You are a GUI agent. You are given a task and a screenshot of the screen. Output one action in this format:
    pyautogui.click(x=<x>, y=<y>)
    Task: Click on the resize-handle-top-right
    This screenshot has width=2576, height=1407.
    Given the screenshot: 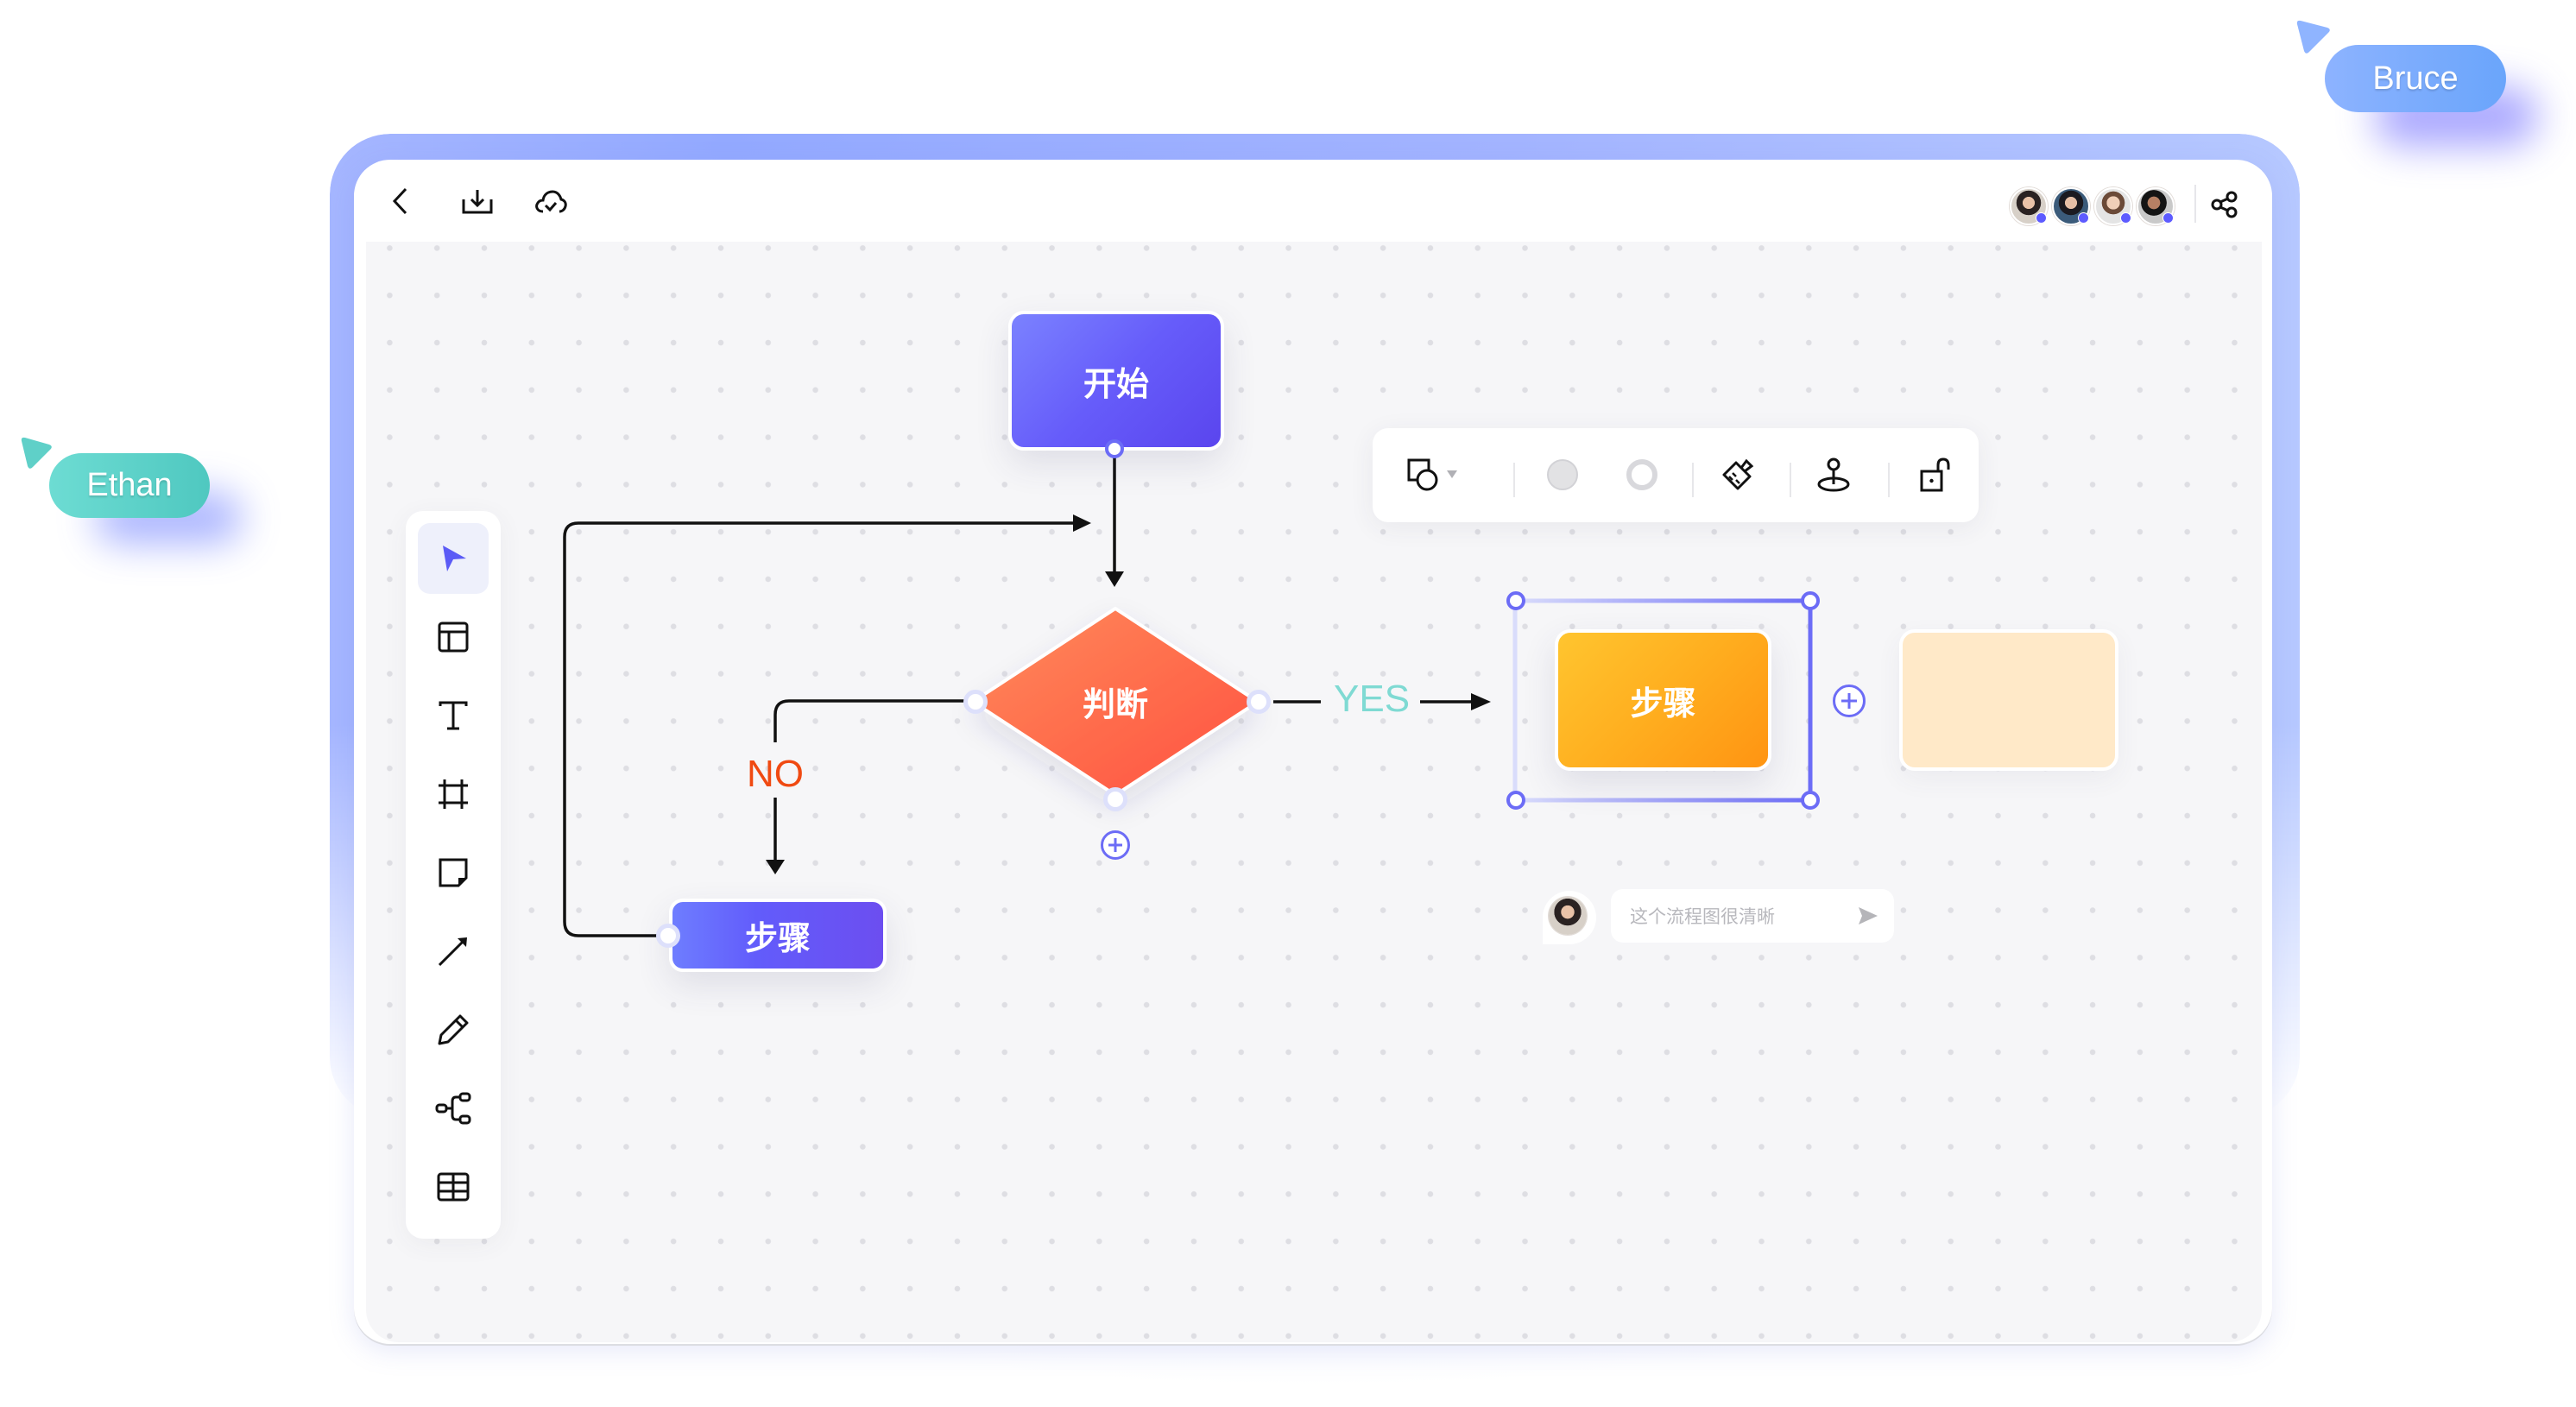 What is the action you would take?
    pyautogui.click(x=1810, y=600)
    